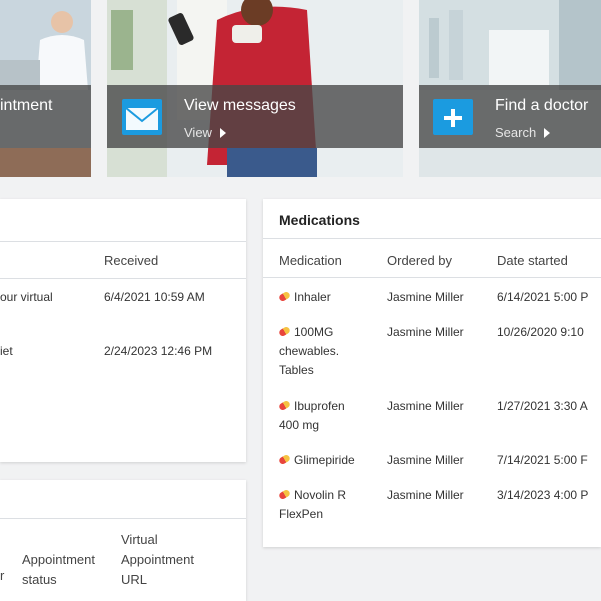 The image size is (601, 601). Describe the element at coordinates (68, 570) in the screenshot. I see `column-header-appointment-status: Appointment status` at that location.